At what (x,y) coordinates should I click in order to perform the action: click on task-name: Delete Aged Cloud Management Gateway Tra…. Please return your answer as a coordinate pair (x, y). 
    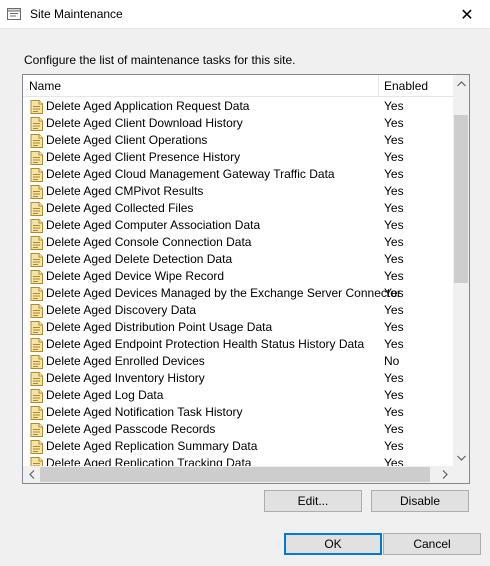
    Looking at the image, I should click on (190, 174).